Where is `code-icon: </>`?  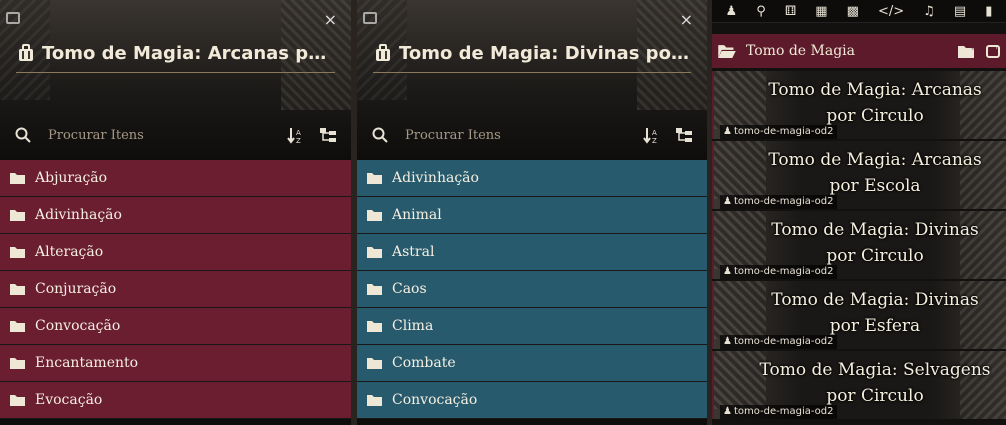
code-icon: </> is located at coordinates (891, 11).